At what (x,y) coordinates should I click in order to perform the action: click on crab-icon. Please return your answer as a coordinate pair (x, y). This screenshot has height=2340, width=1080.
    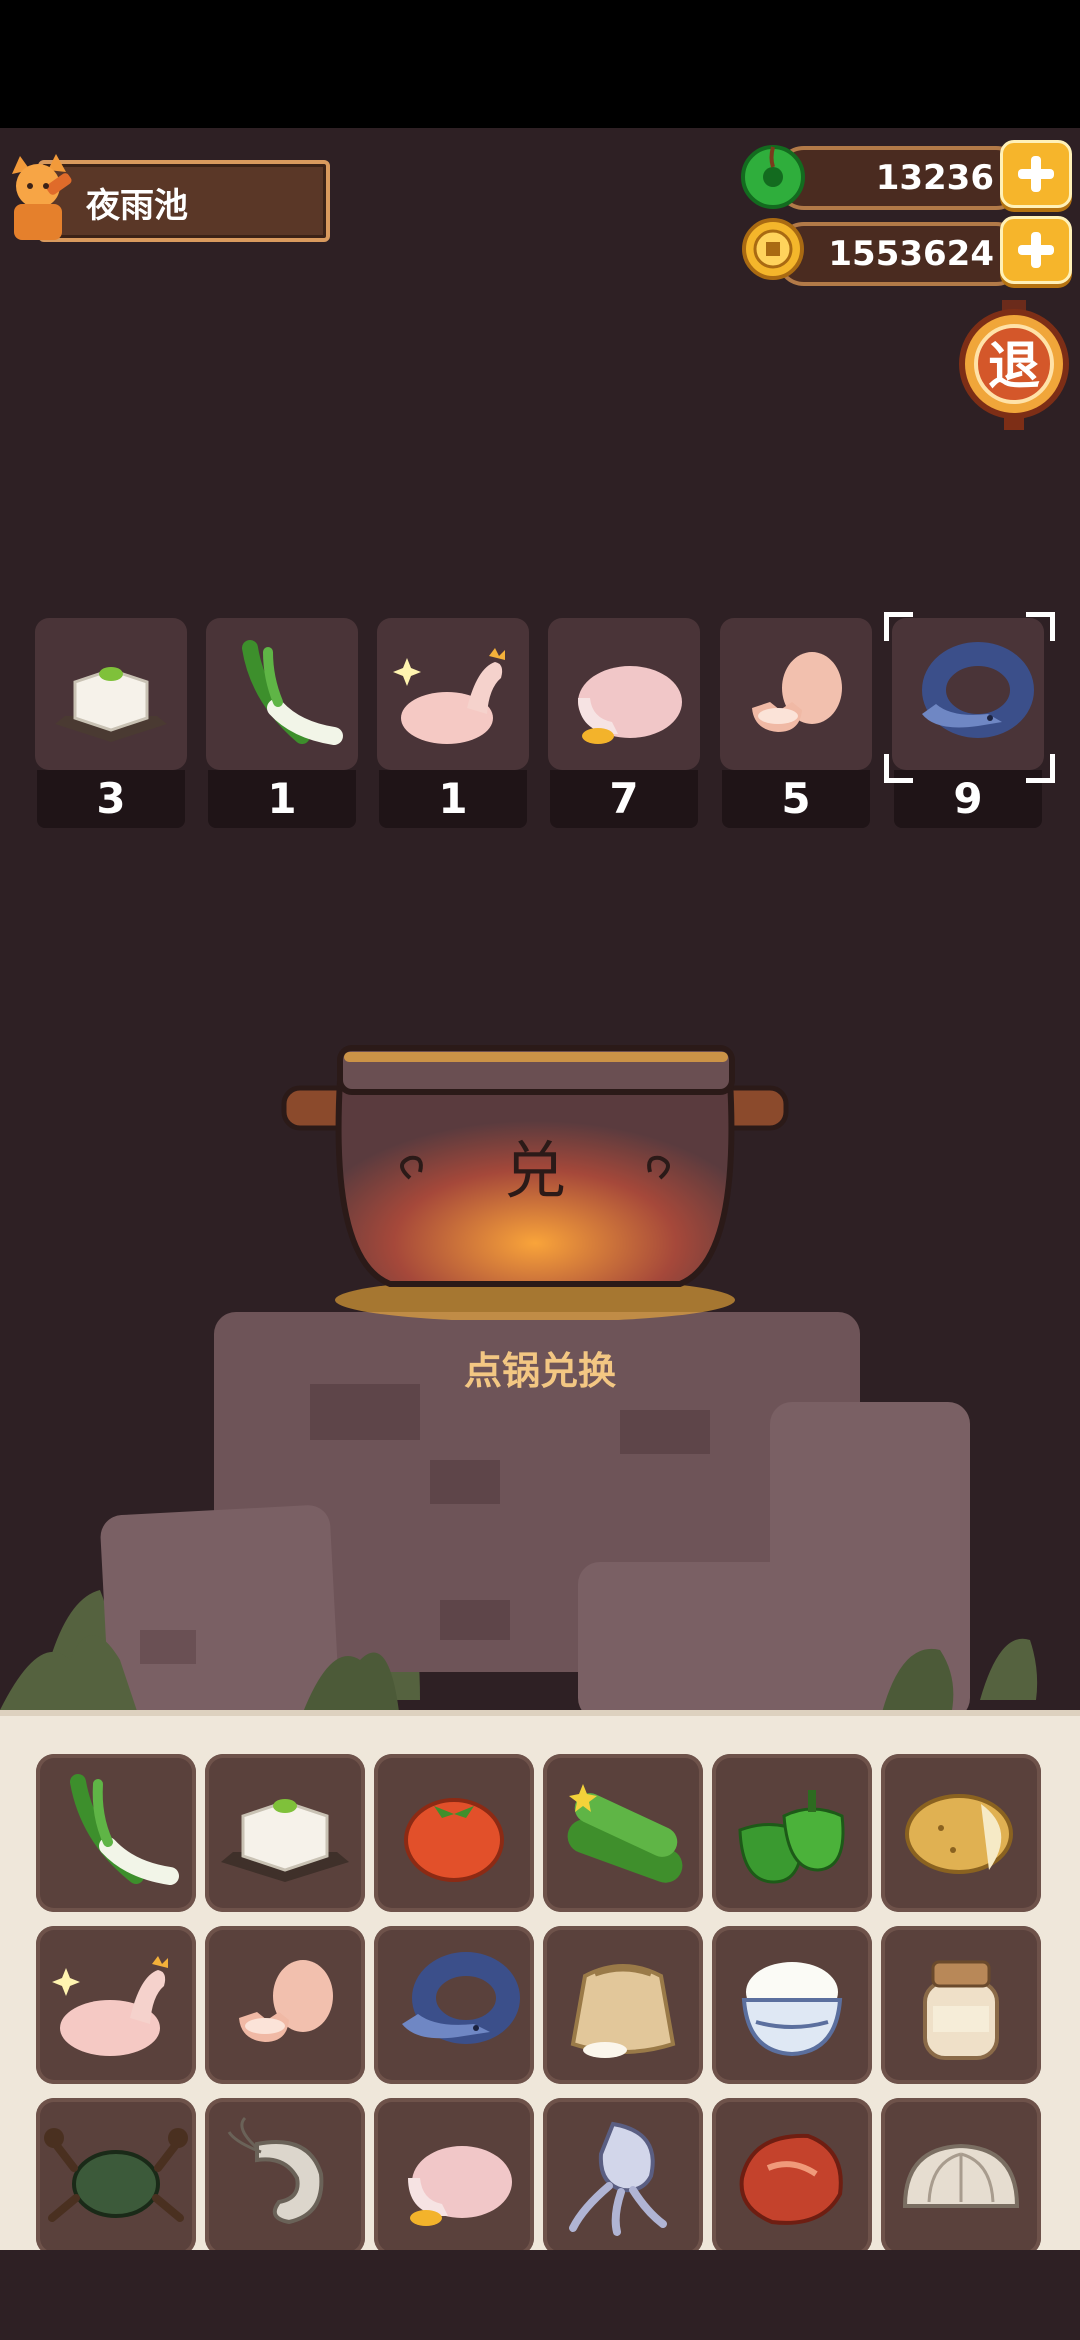
    Looking at the image, I should click on (116, 2175).